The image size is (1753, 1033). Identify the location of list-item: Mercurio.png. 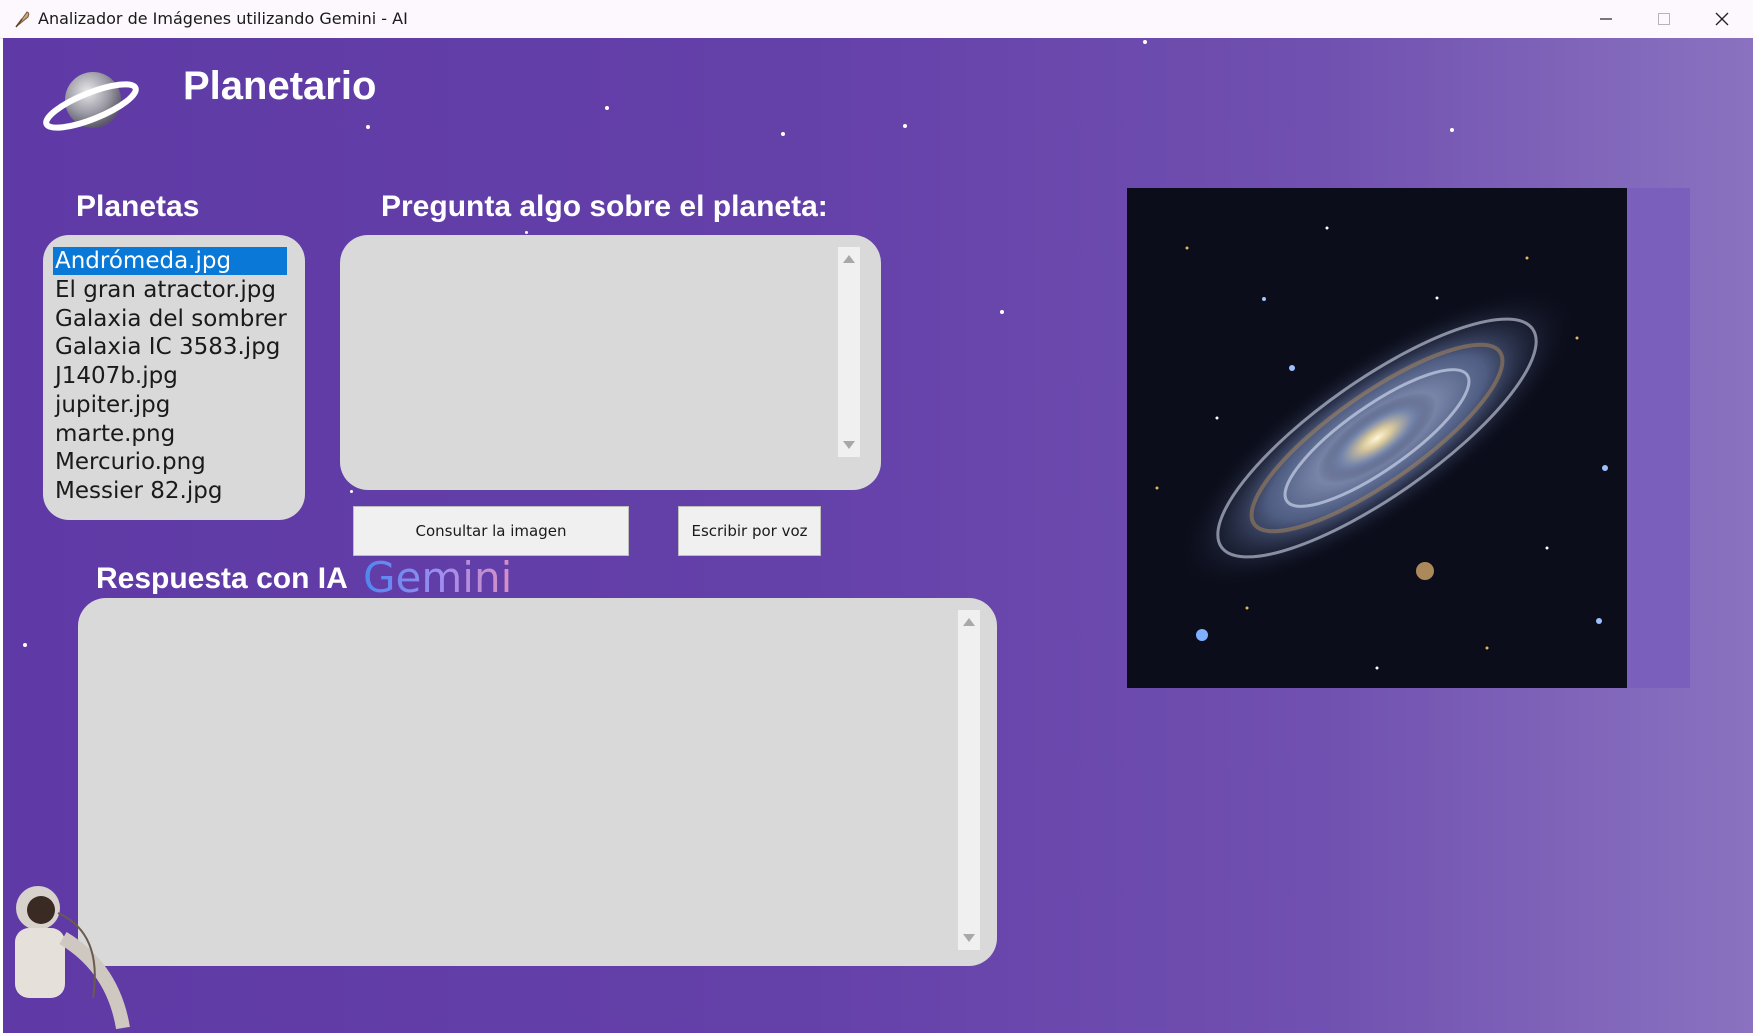
(170, 462).